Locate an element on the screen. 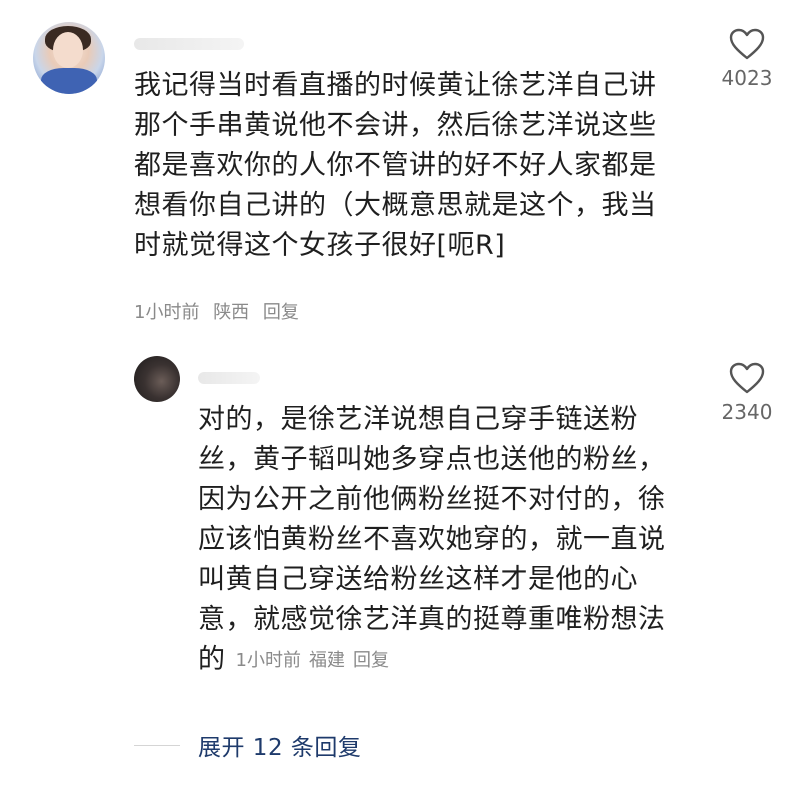 This screenshot has width=800, height=791. comment-reply-button: 回复 is located at coordinates (281, 312).